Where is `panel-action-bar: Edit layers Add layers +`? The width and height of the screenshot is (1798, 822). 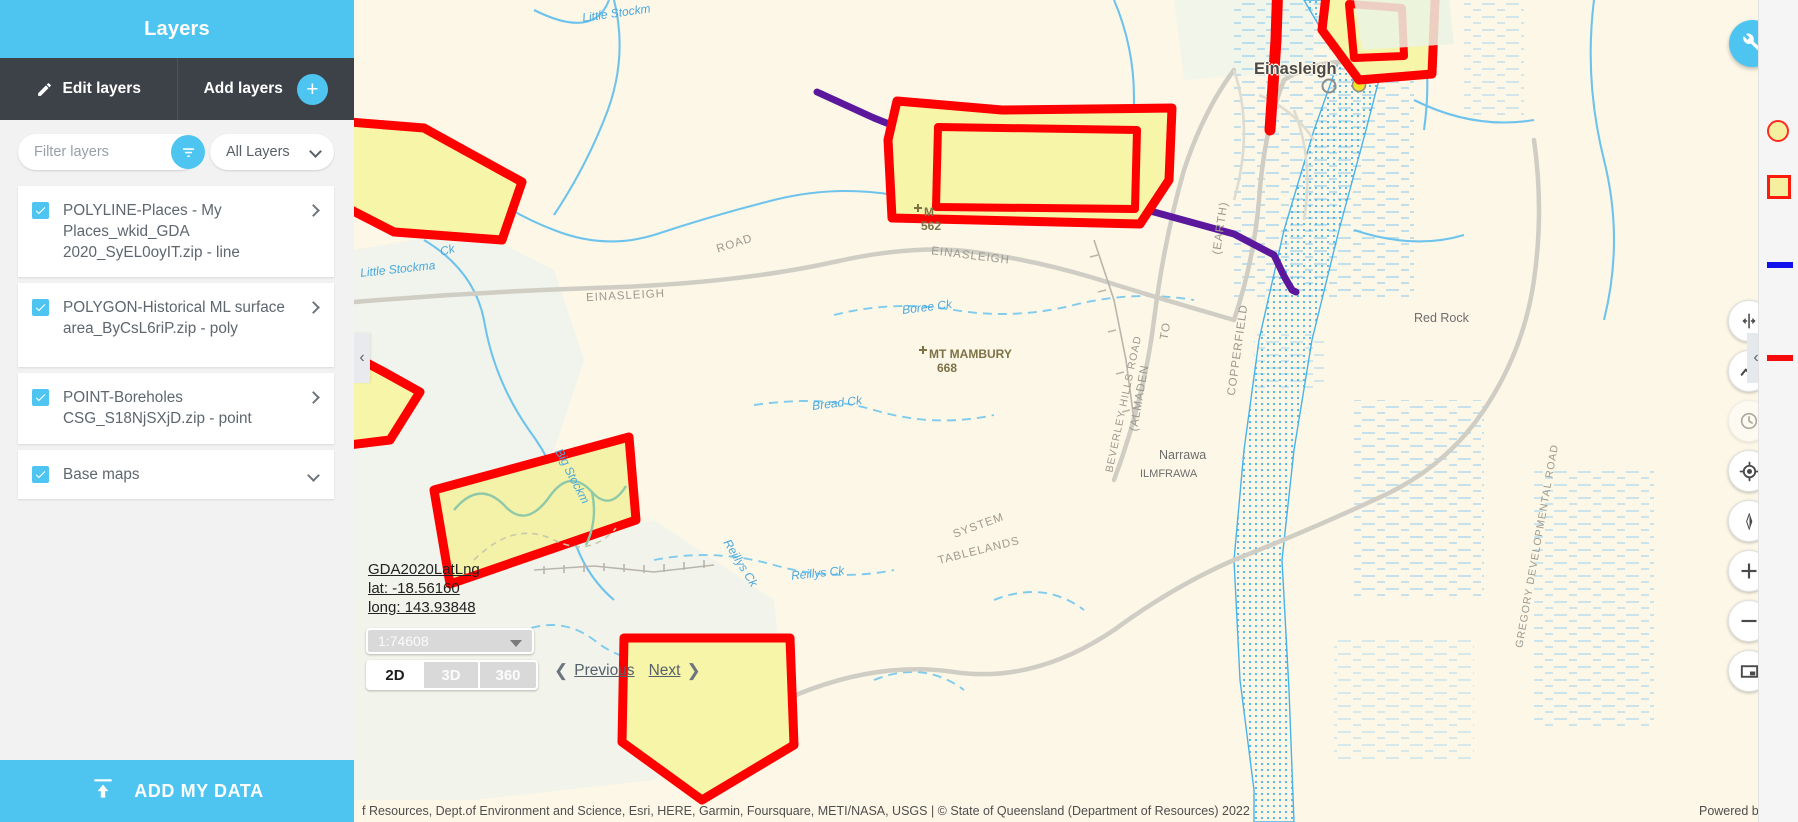
panel-action-bar: Edit layers Add layers + is located at coordinates (177, 89).